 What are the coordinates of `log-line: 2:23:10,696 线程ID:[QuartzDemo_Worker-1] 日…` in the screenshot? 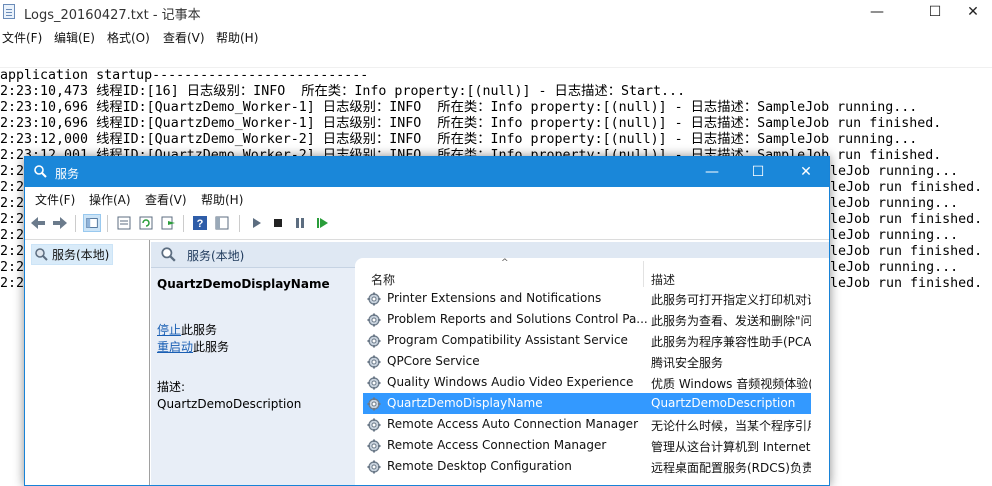 It's located at (471, 123).